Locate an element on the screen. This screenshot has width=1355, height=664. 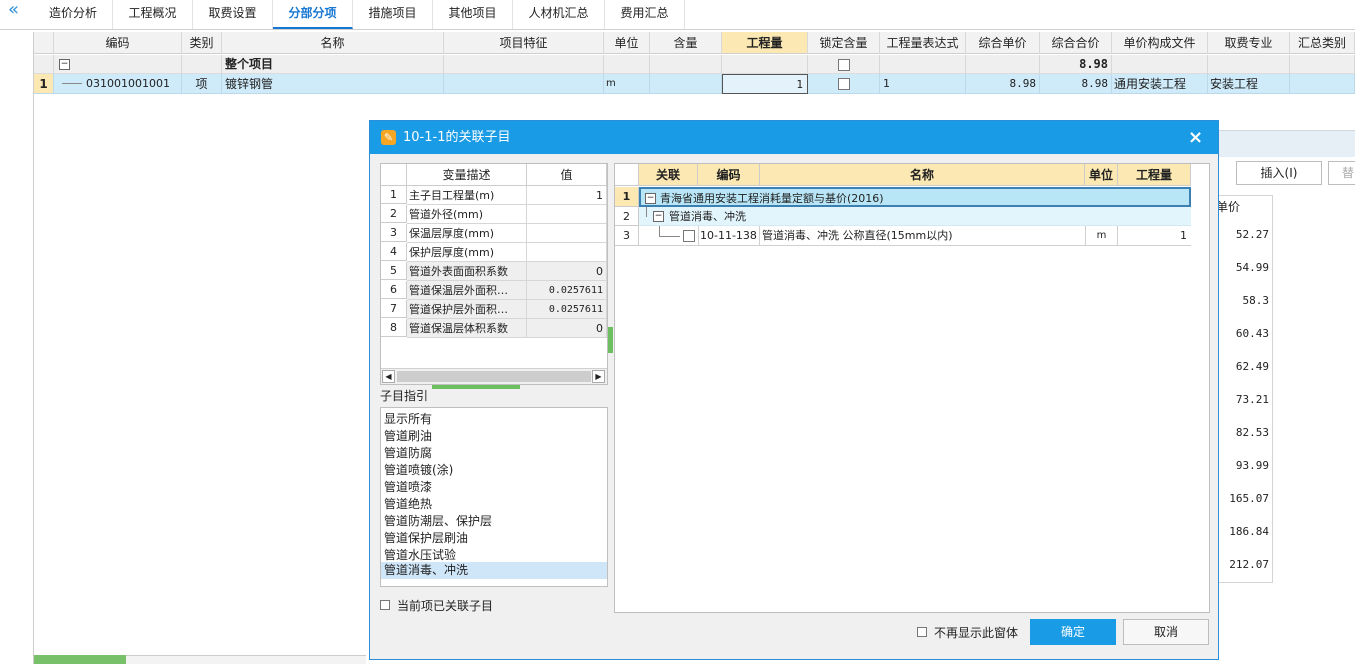
guide-item: 管道喷镀(涂) is located at coordinates (418, 469).